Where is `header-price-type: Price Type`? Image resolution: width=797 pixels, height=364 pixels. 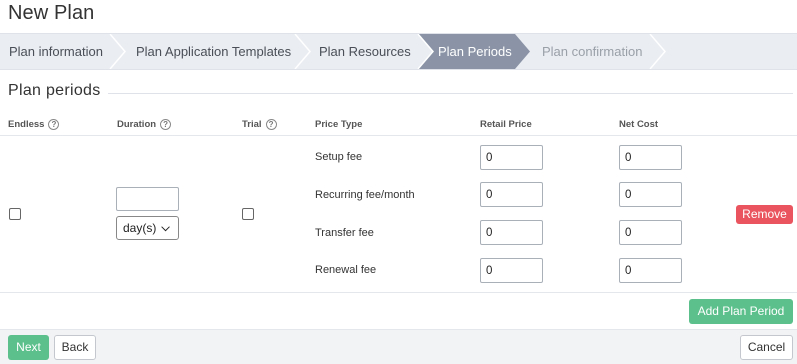 header-price-type: Price Type is located at coordinates (339, 124).